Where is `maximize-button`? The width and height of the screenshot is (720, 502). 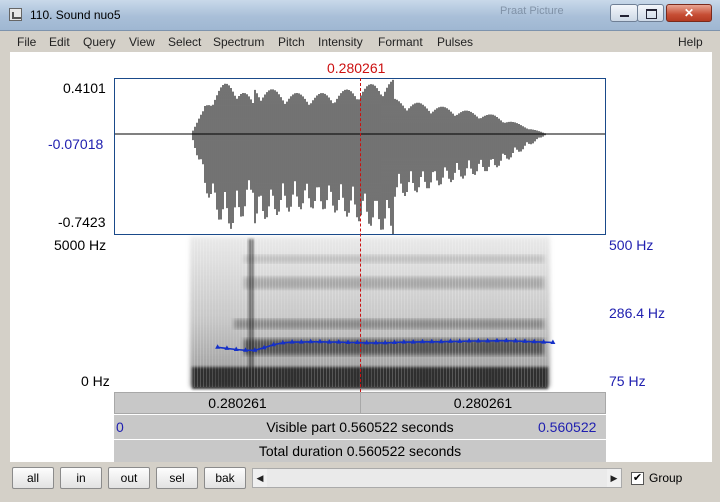
maximize-button is located at coordinates (650, 13).